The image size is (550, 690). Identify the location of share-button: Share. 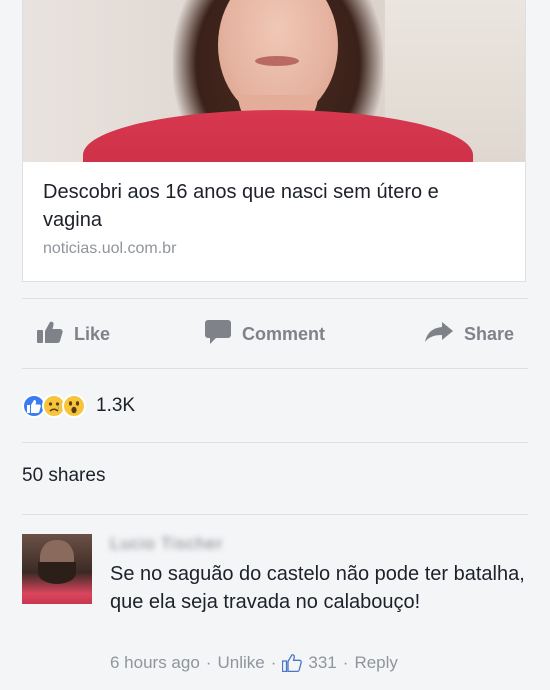
(469, 334).